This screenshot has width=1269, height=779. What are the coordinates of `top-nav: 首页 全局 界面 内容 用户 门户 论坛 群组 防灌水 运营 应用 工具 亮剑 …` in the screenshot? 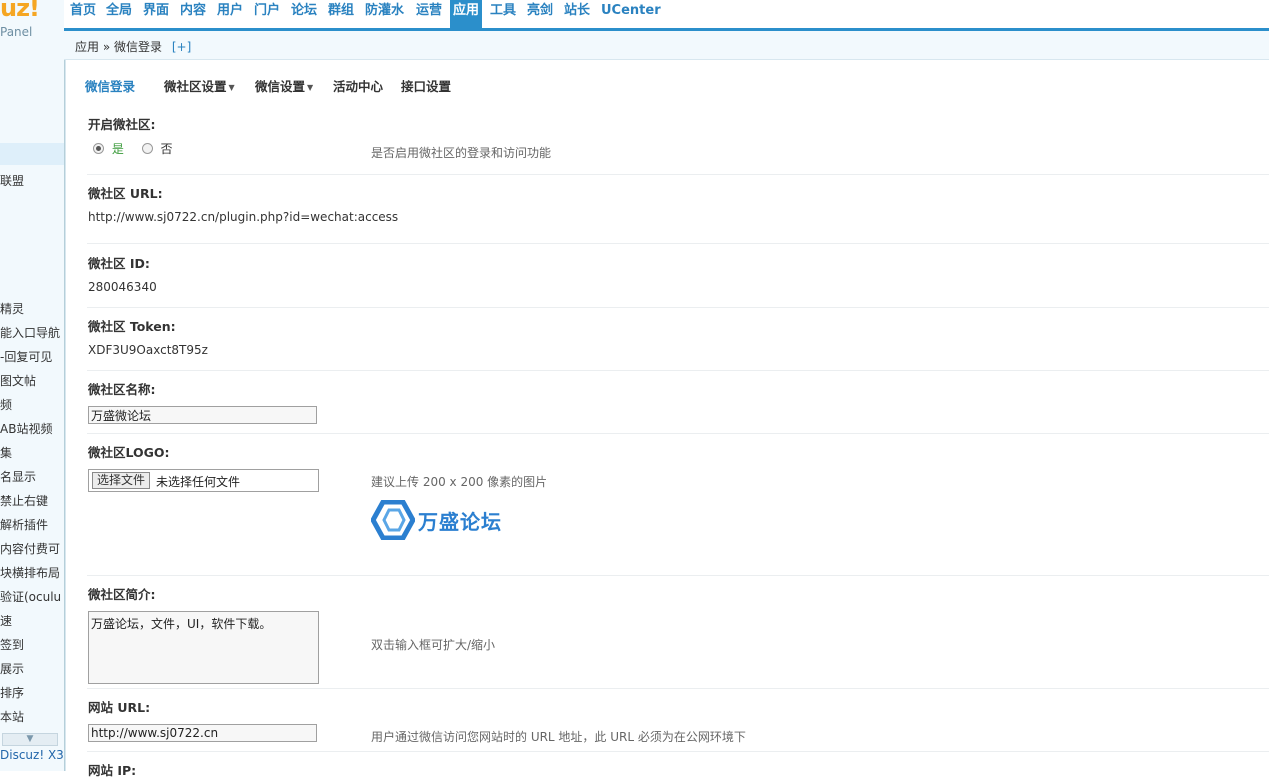 It's located at (666, 15).